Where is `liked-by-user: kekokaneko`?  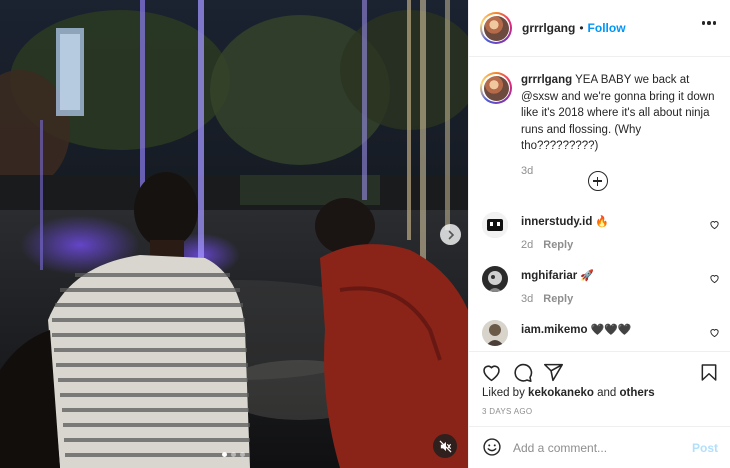
liked-by-user: kekokaneko is located at coordinates (561, 393).